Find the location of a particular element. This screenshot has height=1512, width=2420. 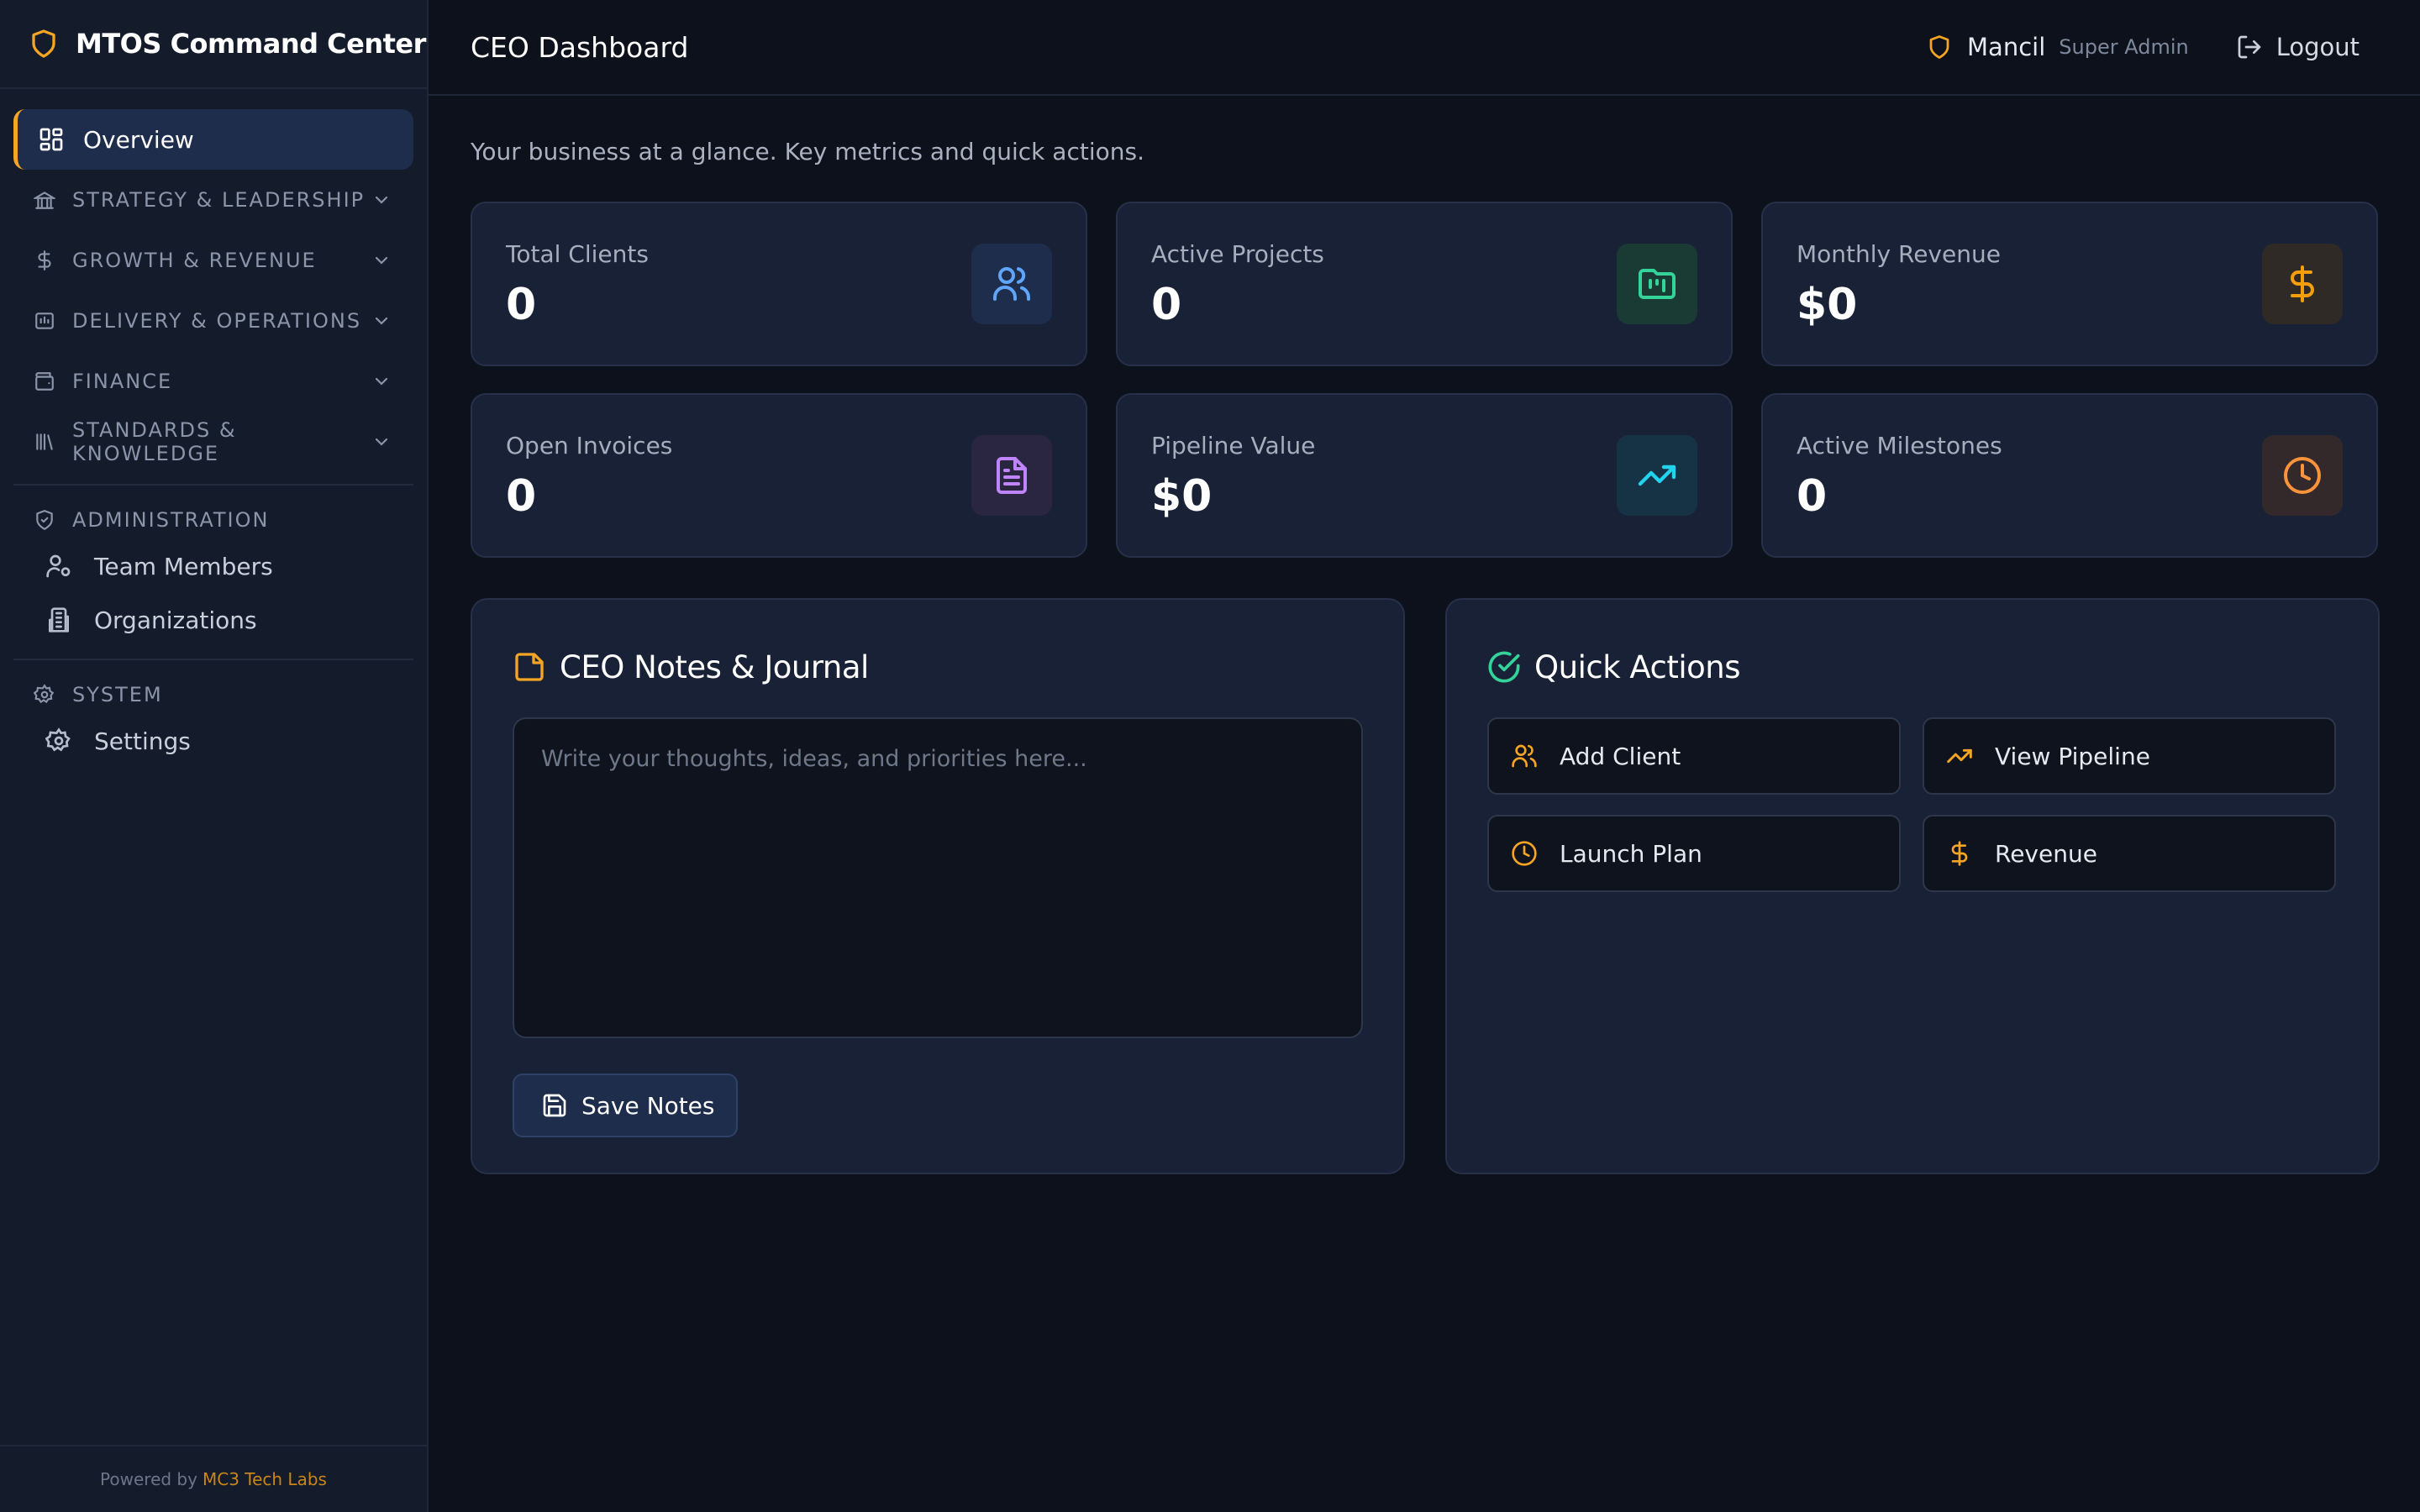

section-system: SYSTEM is located at coordinates (213, 694).